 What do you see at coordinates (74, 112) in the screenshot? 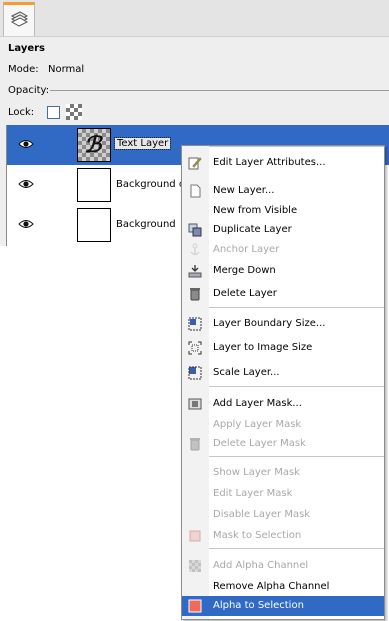
I see `lock-alpha-icon` at bounding box center [74, 112].